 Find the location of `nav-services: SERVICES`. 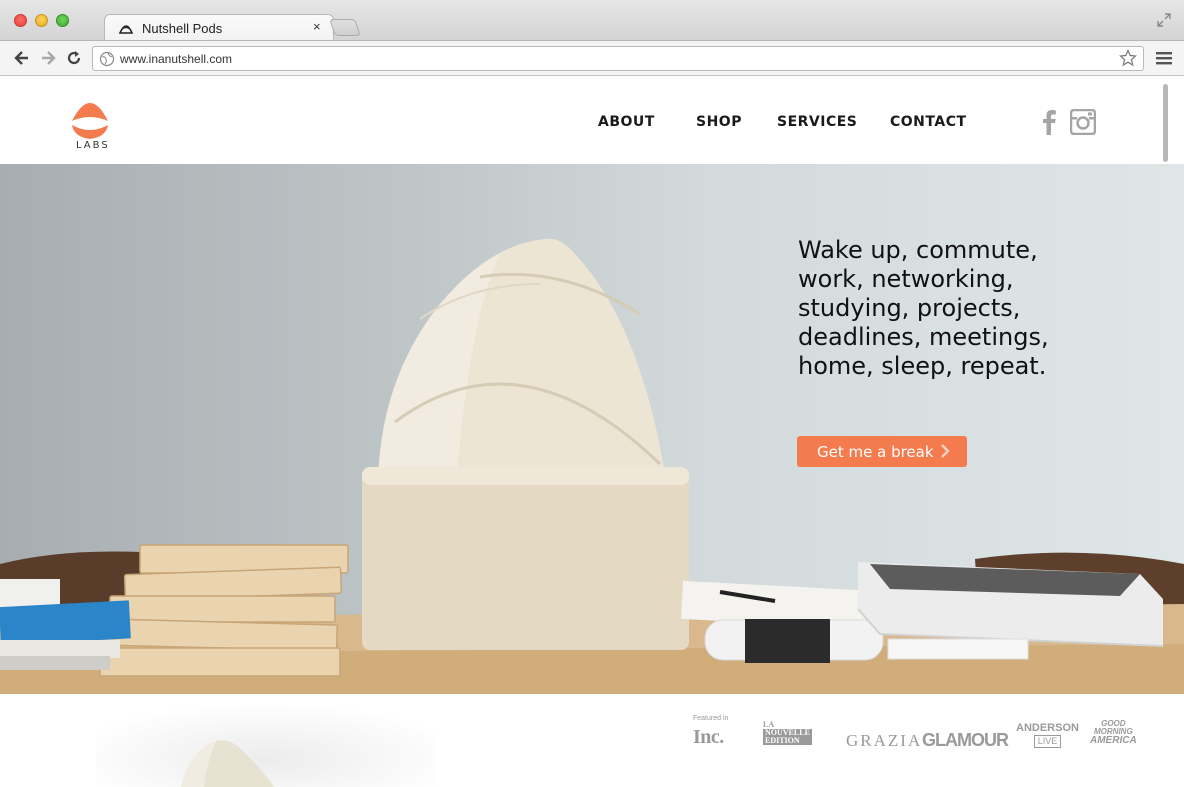

nav-services: SERVICES is located at coordinates (817, 122).